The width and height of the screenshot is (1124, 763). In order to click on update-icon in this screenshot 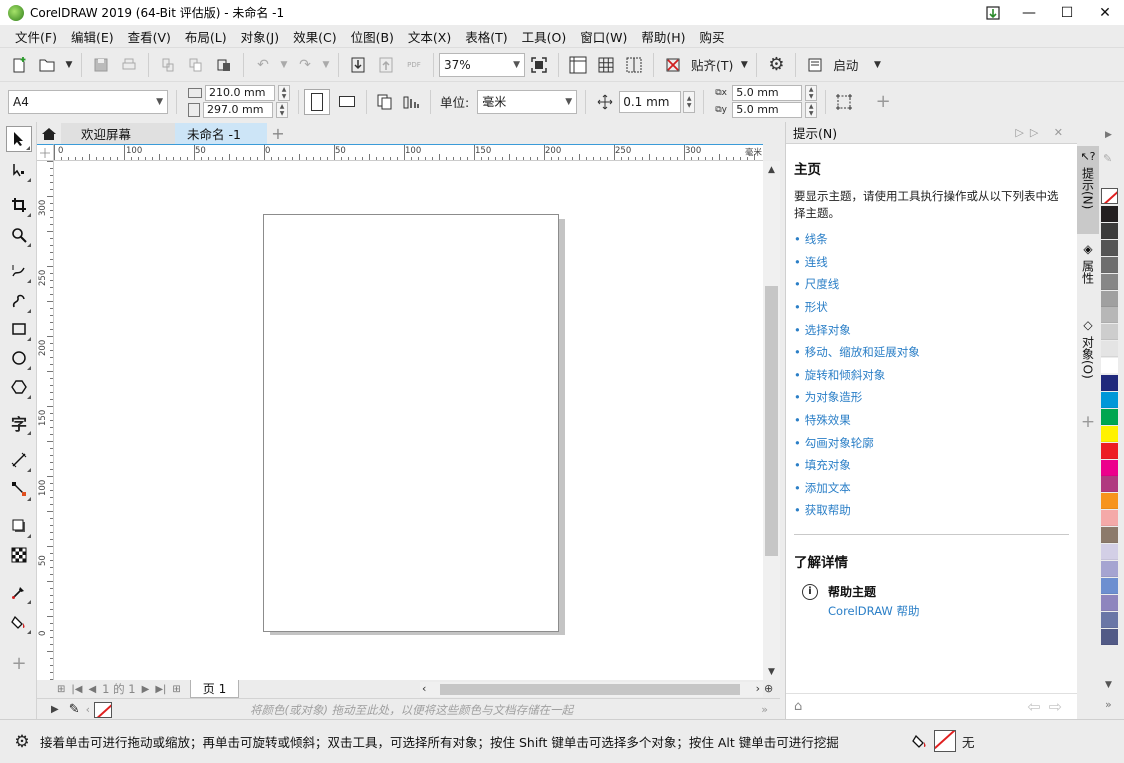, I will do `click(993, 12)`.